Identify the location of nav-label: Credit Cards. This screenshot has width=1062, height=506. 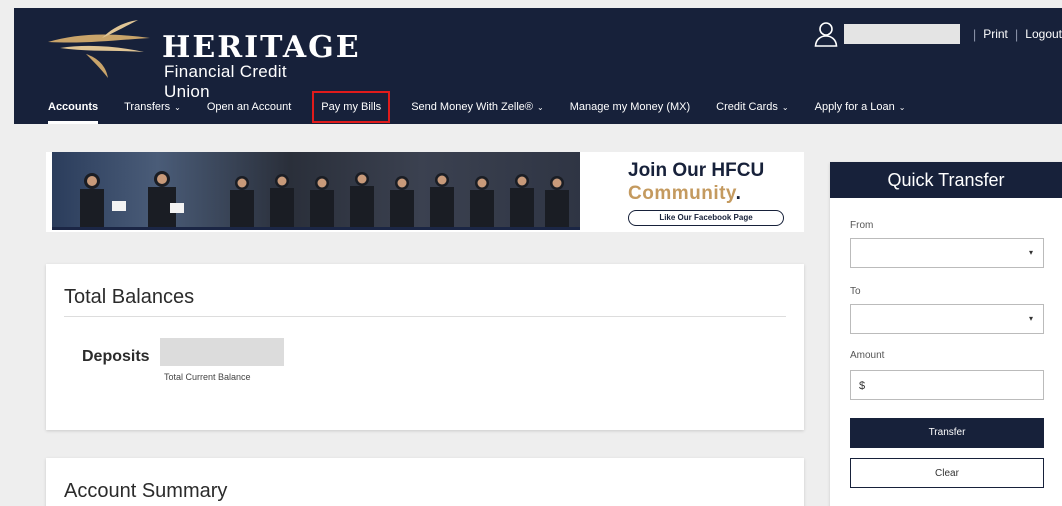
(747, 107).